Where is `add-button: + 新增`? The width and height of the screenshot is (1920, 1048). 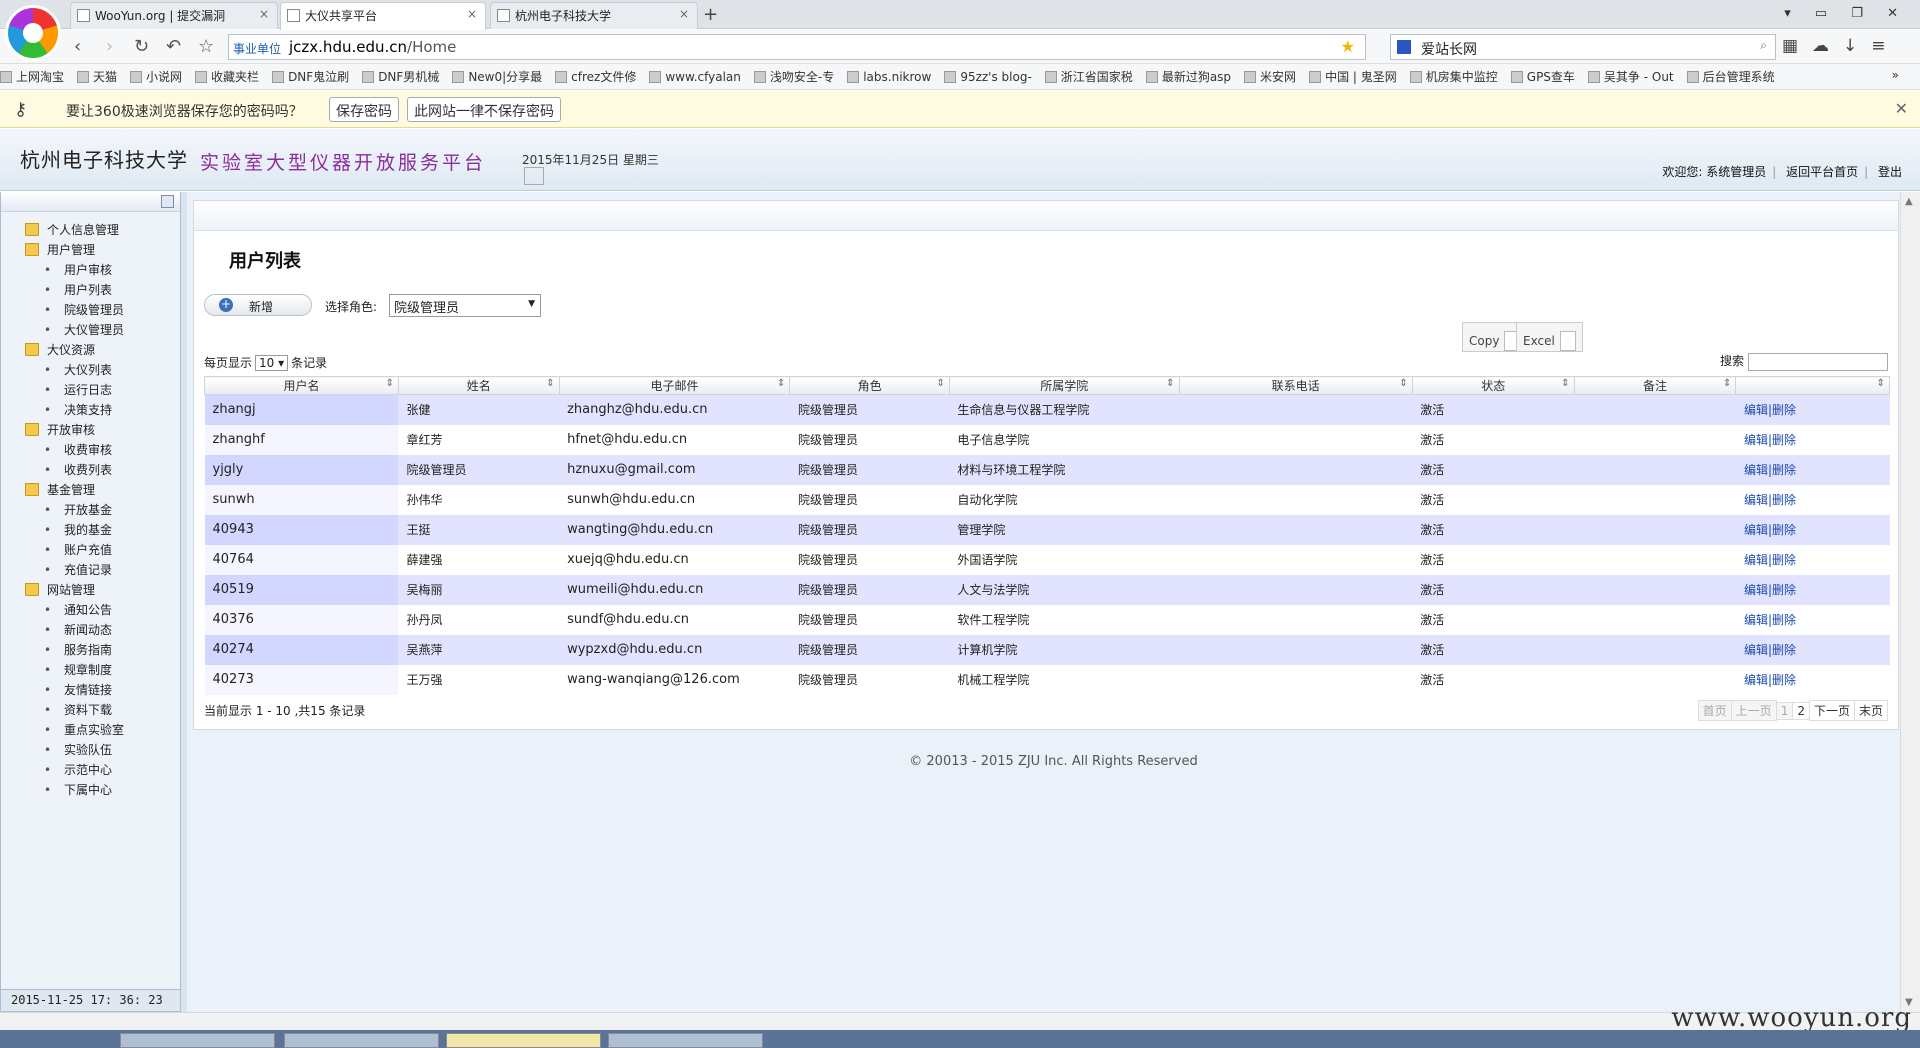
add-button: + 新增 is located at coordinates (258, 305).